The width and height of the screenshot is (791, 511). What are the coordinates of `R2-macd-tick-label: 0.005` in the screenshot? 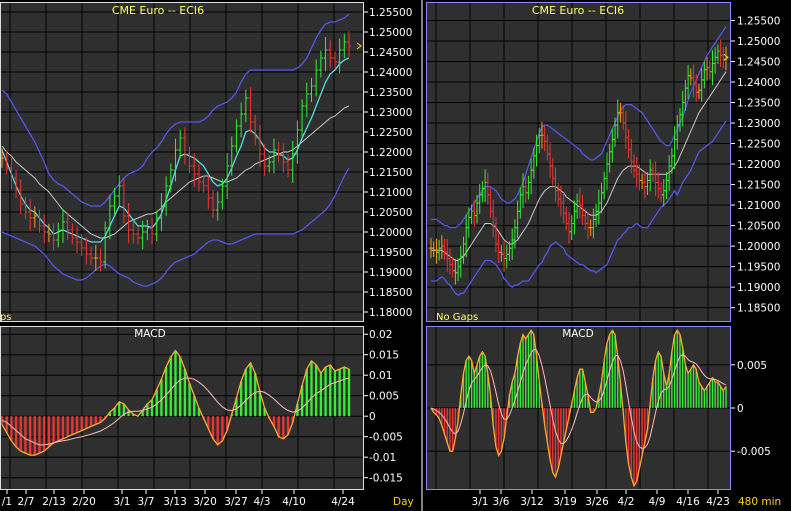 It's located at (752, 366).